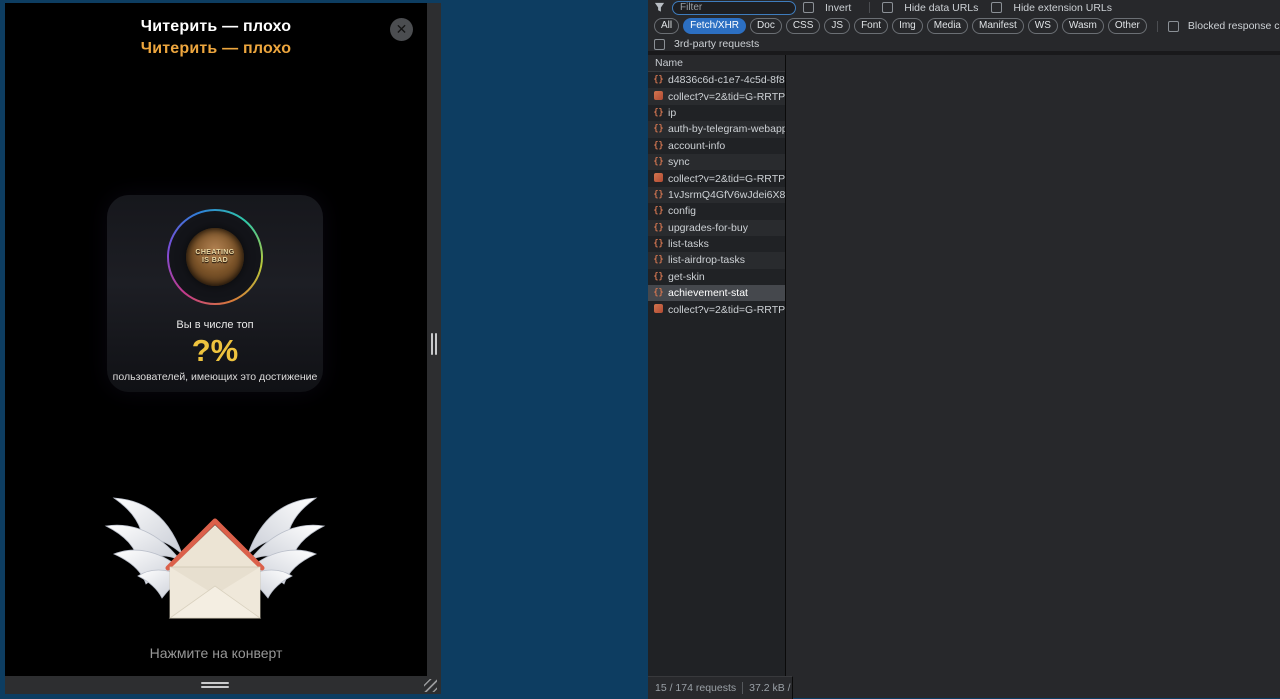 Image resolution: width=1280 pixels, height=699 pixels. I want to click on request-name: sync, so click(679, 162).